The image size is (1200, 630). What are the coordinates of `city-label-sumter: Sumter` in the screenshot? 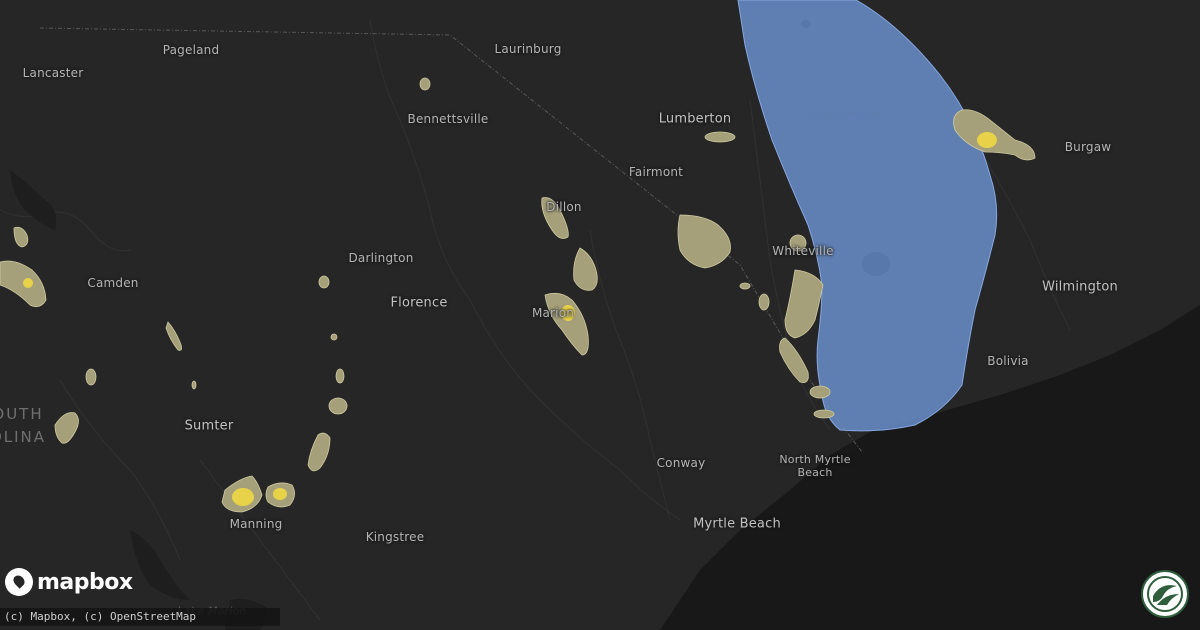 It's located at (209, 426).